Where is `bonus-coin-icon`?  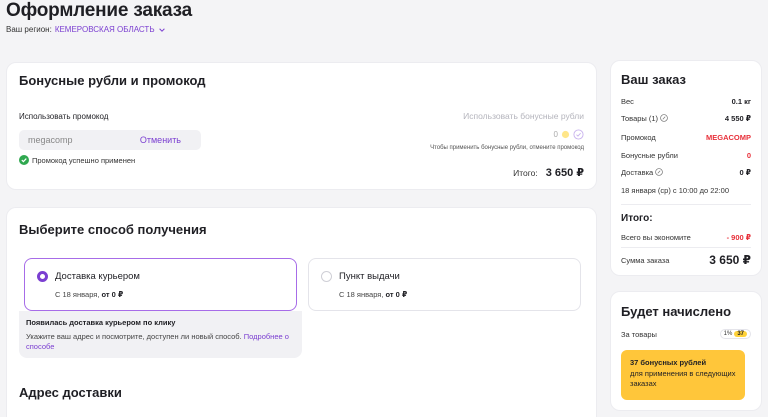
bonus-coin-icon is located at coordinates (565, 134).